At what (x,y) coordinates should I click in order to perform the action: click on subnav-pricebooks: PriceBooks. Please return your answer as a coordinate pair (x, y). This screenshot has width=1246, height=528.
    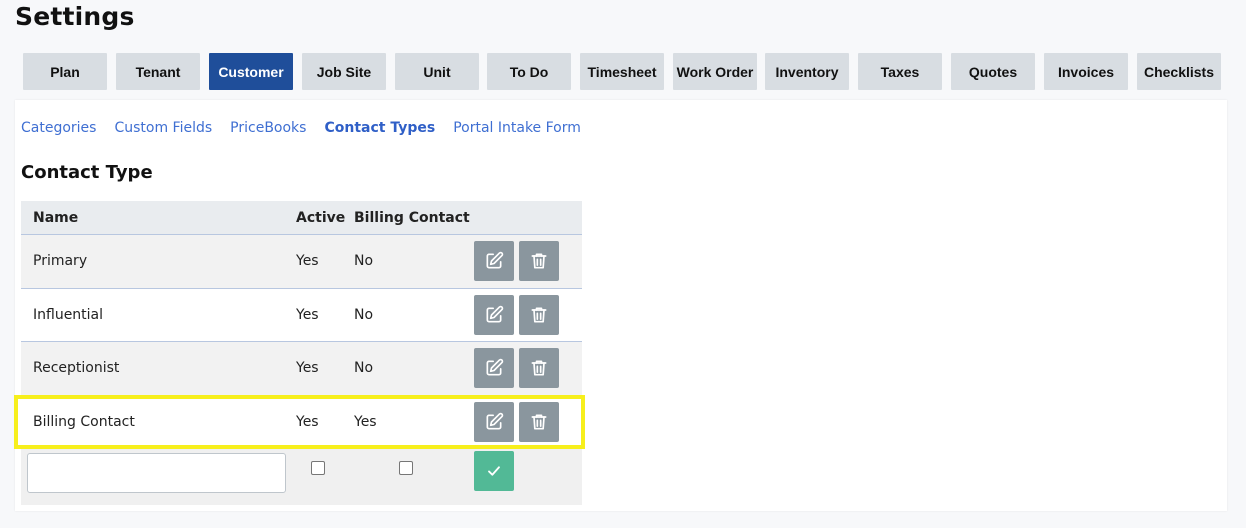
    Looking at the image, I should click on (268, 128).